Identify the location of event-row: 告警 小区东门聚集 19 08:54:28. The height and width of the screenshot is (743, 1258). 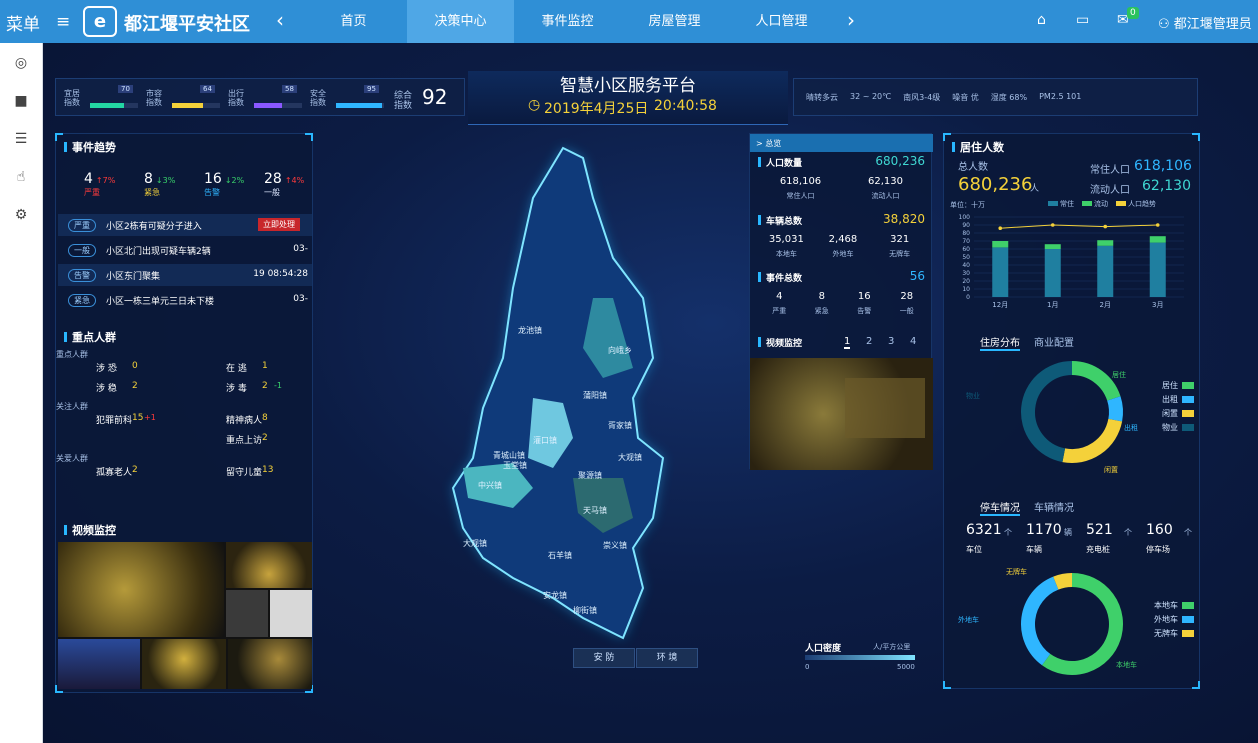
(185, 275).